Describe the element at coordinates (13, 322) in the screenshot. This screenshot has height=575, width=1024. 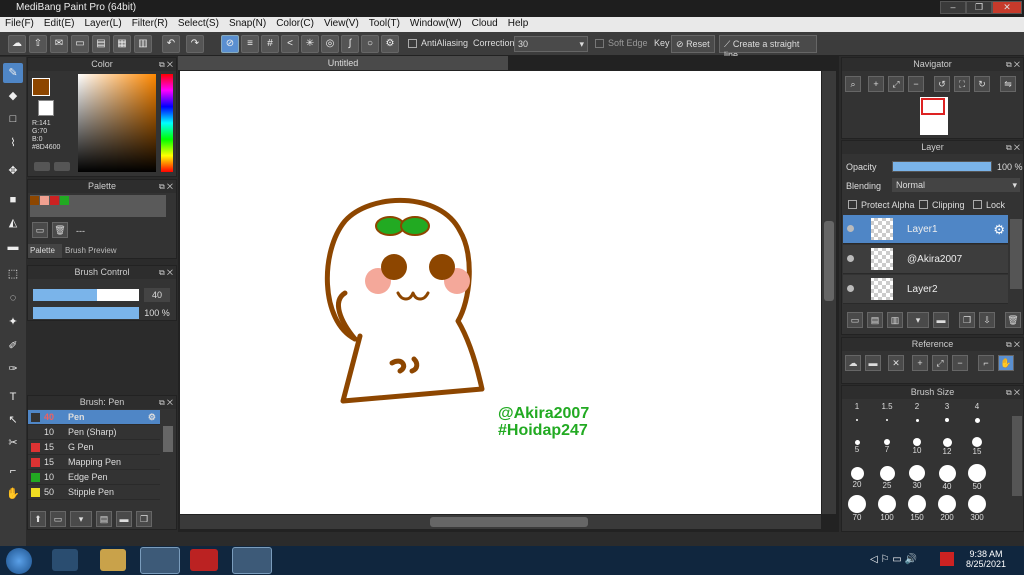
I see `magic-wand-icon: ✦` at that location.